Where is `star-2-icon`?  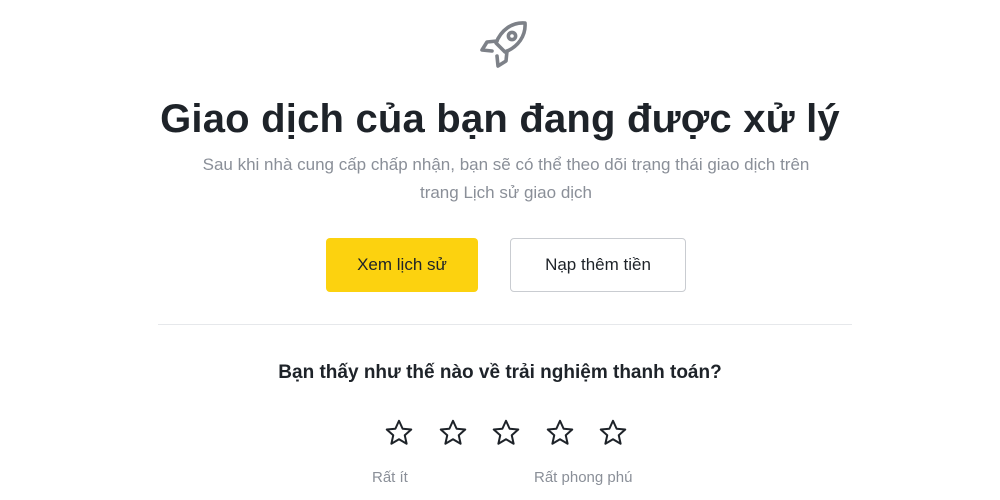
star-2-icon is located at coordinates (453, 433).